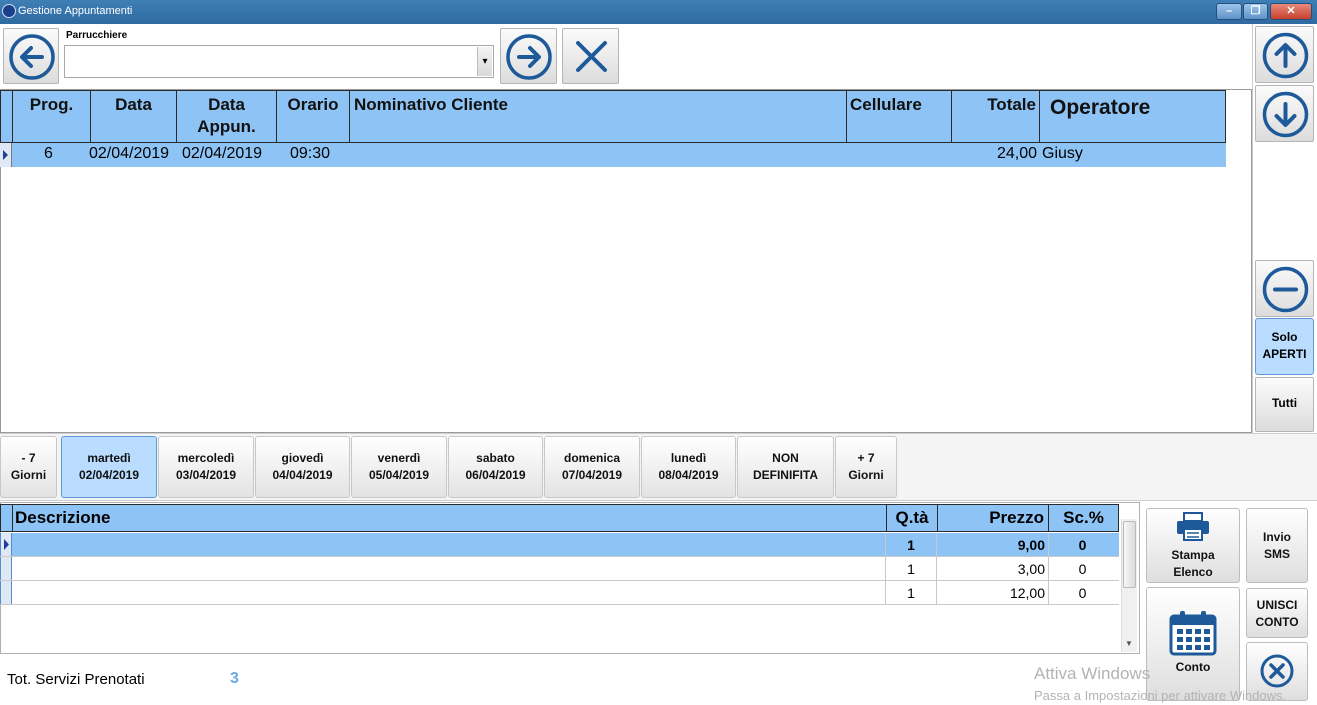 The width and height of the screenshot is (1317, 705). Describe the element at coordinates (1027, 593) in the screenshot. I see `cell-prezzo: 12,00` at that location.